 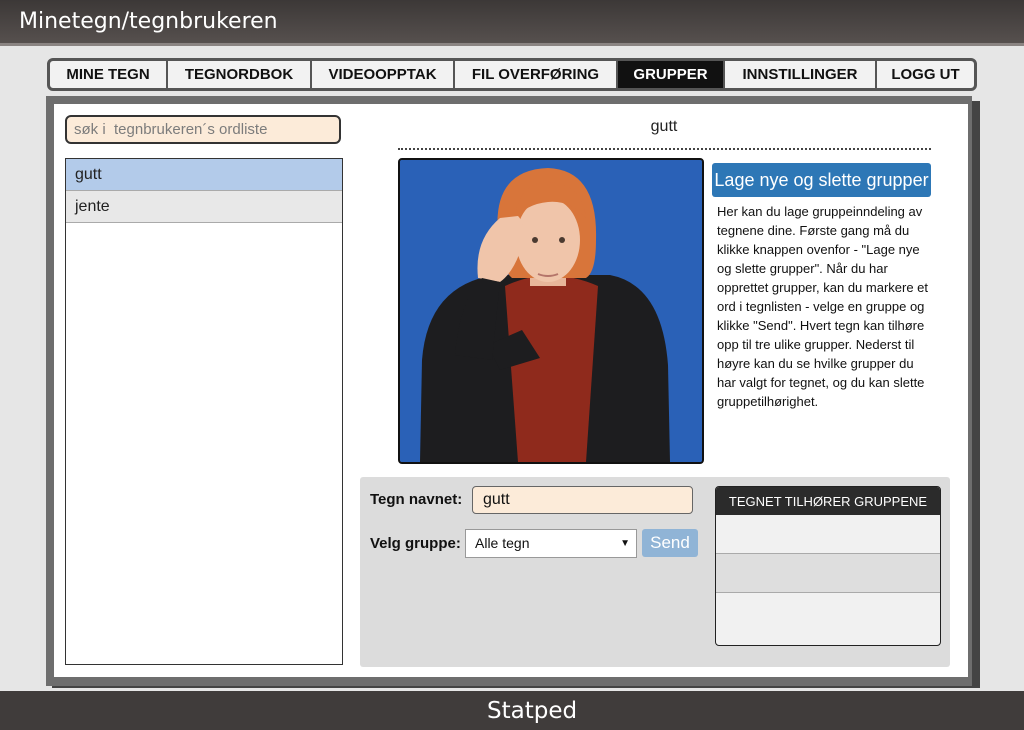 I want to click on footer: Statped, so click(x=512, y=710).